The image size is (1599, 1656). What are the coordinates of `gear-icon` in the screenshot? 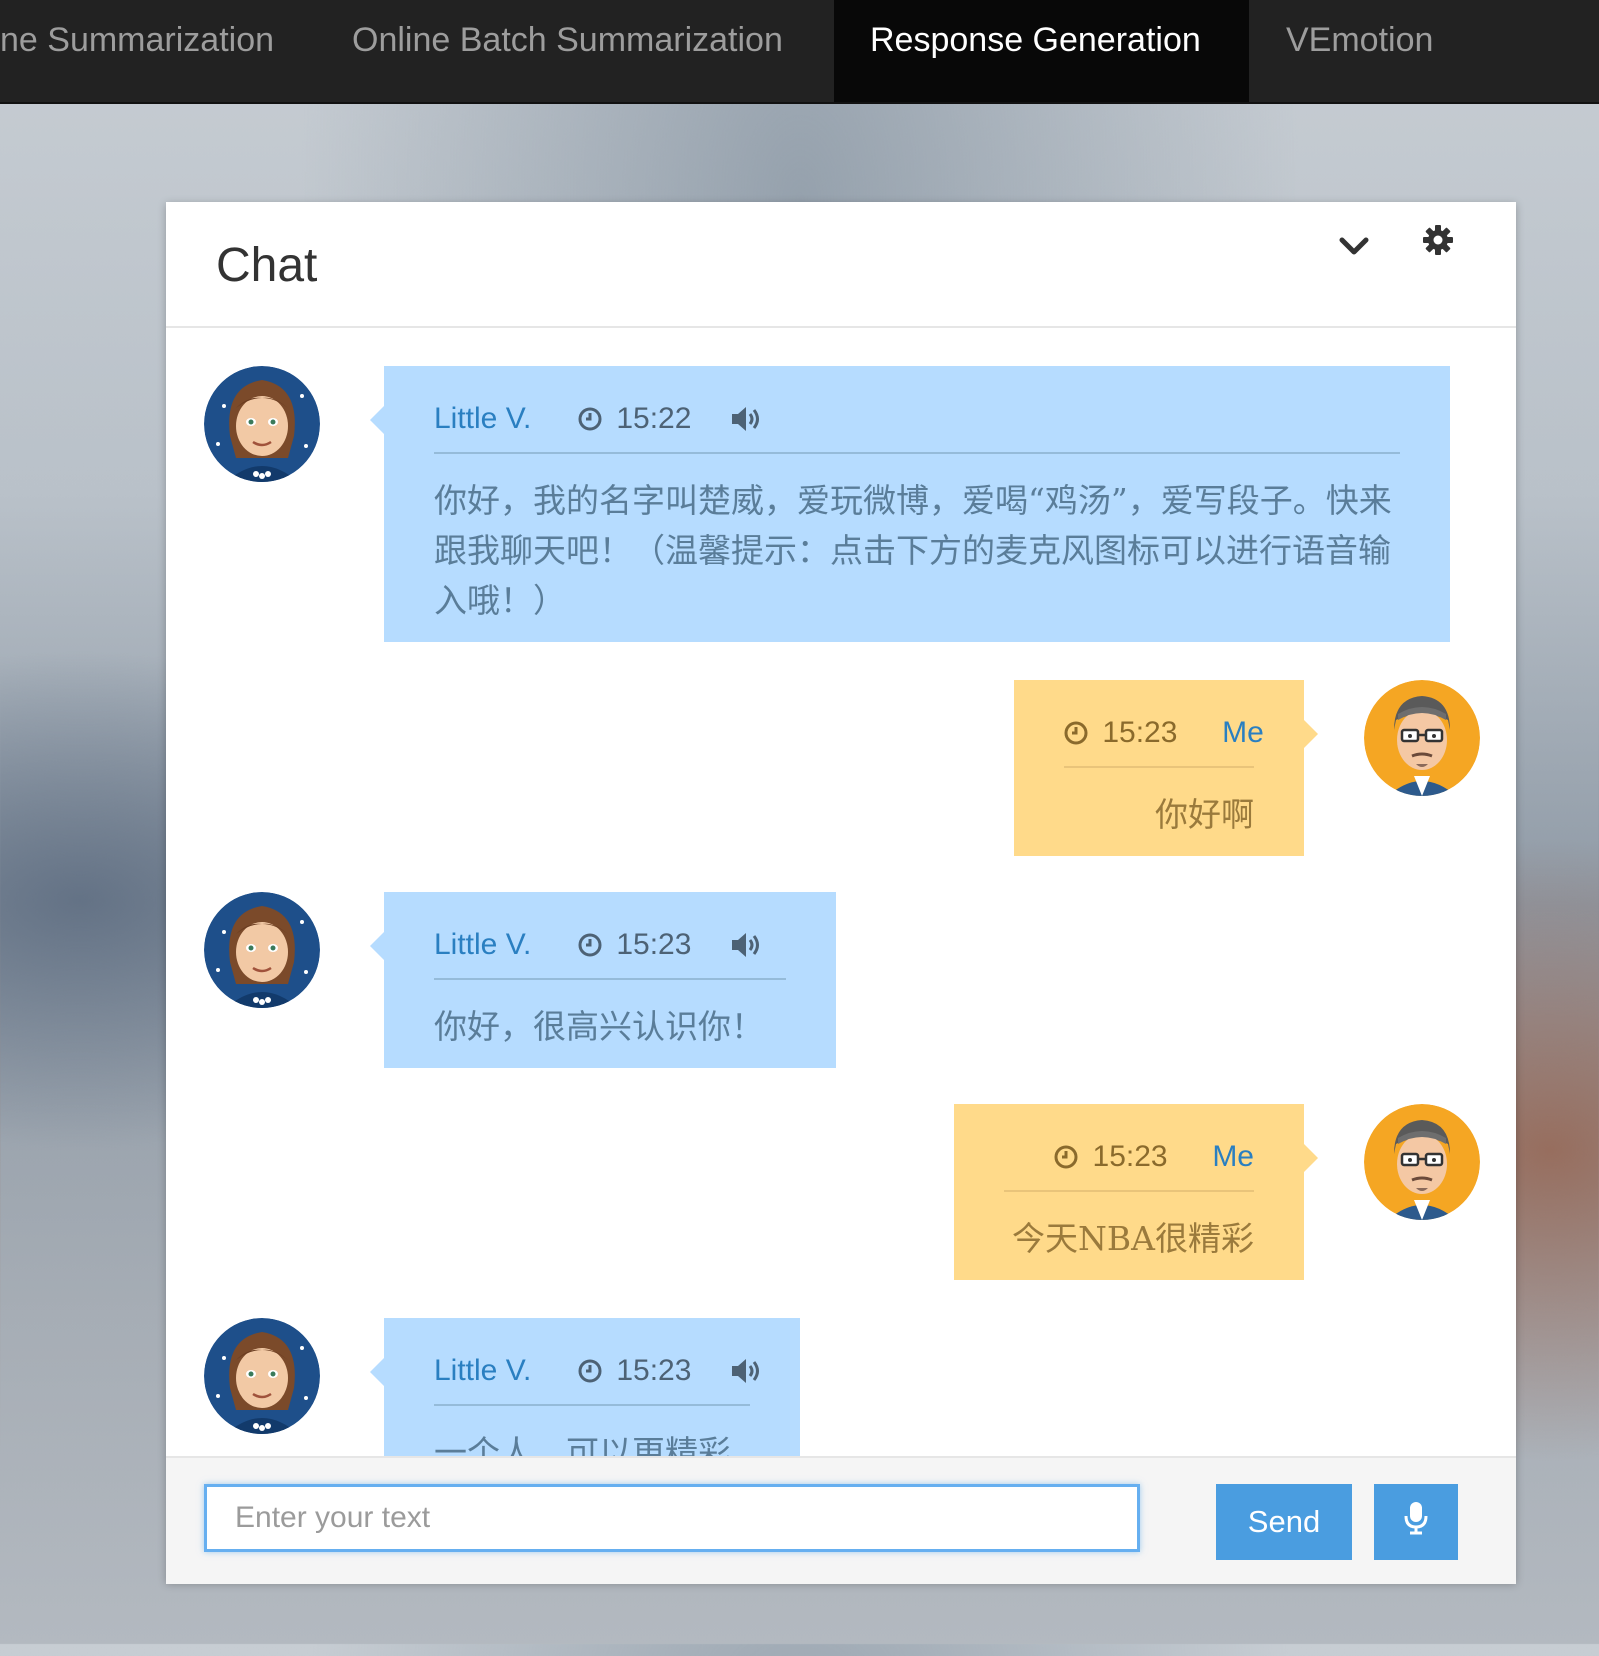 It's located at (1438, 240).